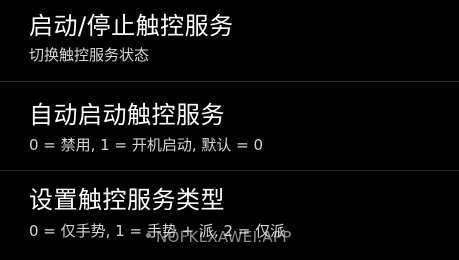 This screenshot has width=459, height=260. Describe the element at coordinates (146, 145) in the screenshot. I see `auto-start-touch-service-summary: 0 = 禁用, 1 = 开机启动, 默认 = 0` at that location.